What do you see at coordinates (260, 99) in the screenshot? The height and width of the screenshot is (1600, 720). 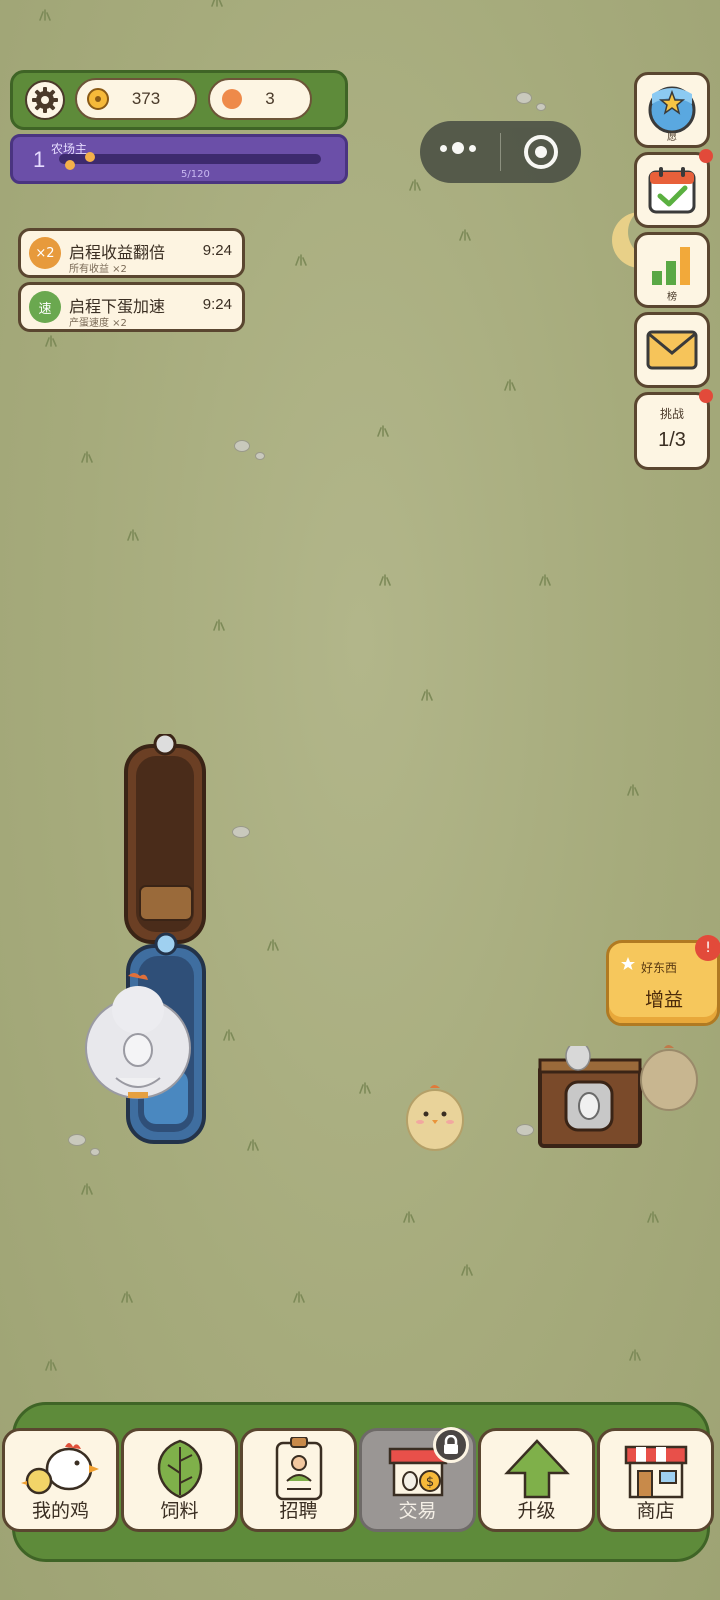 I see `gem-counter: 3` at bounding box center [260, 99].